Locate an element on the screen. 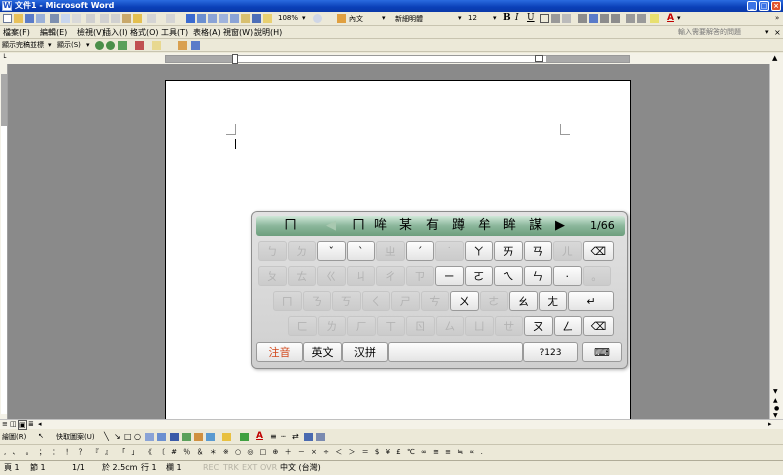 The height and width of the screenshot is (475, 783). menu-file: 檔案(F) is located at coordinates (16, 32).